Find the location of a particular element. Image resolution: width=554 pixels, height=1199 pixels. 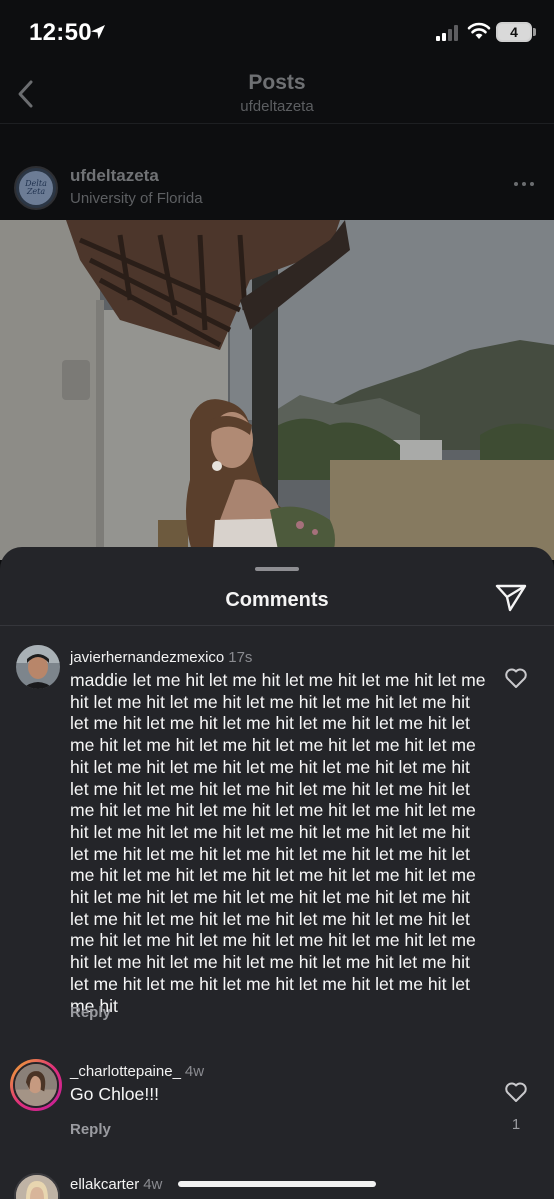

location-arrow-icon is located at coordinates (98, 32).